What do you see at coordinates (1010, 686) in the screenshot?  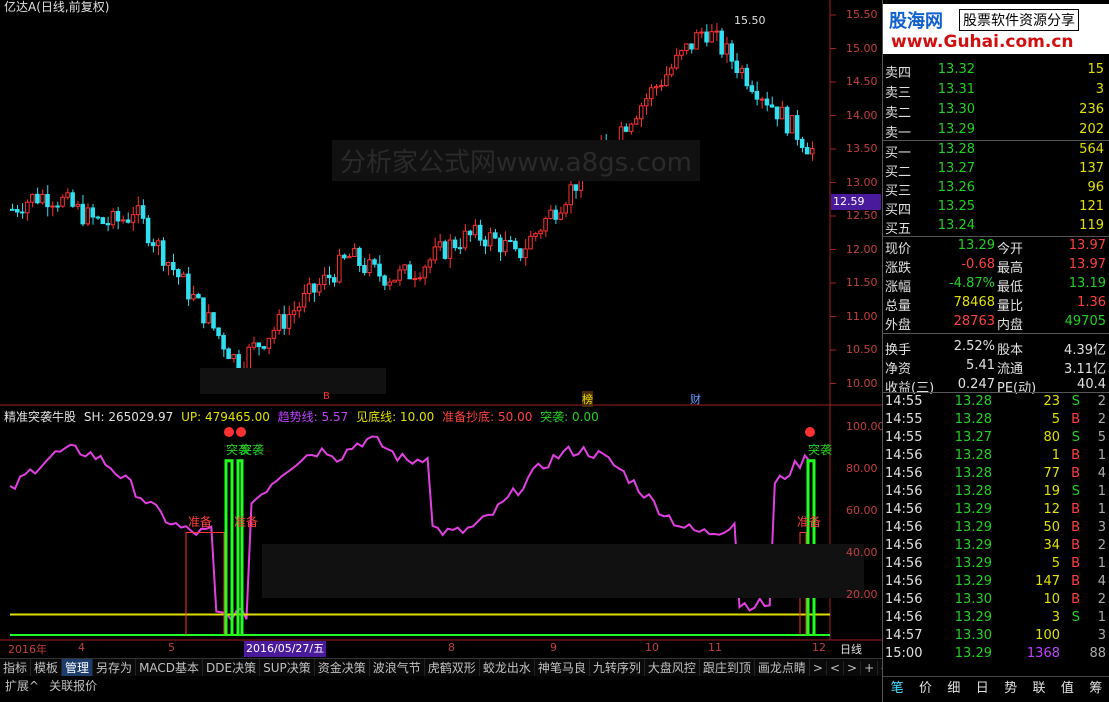 I see `quote-tab-4: 势` at bounding box center [1010, 686].